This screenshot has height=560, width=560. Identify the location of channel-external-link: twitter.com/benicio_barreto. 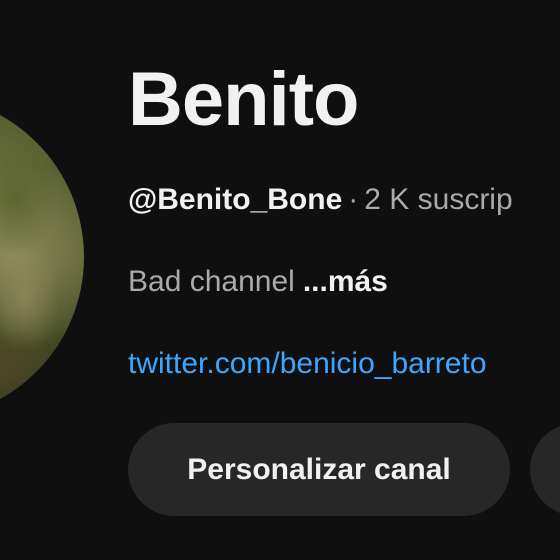
(307, 364).